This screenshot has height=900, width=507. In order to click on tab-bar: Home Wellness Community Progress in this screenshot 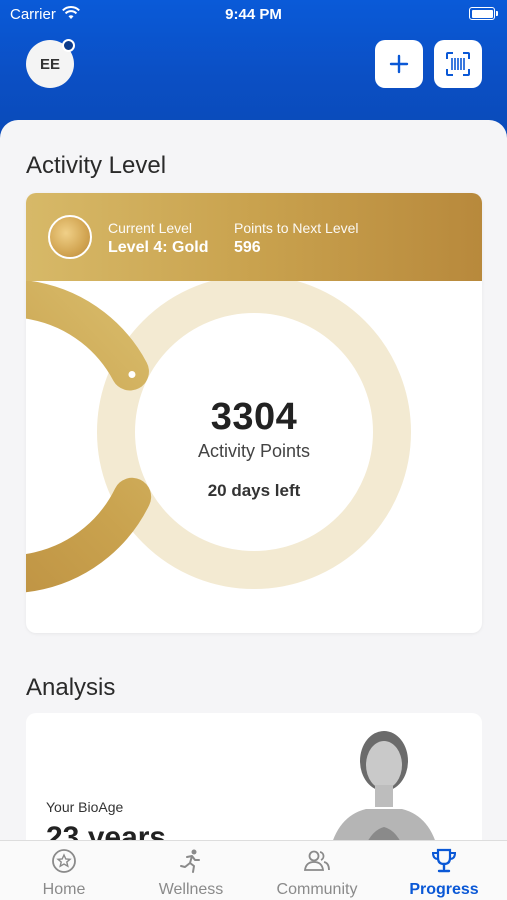, I will do `click(253, 870)`.